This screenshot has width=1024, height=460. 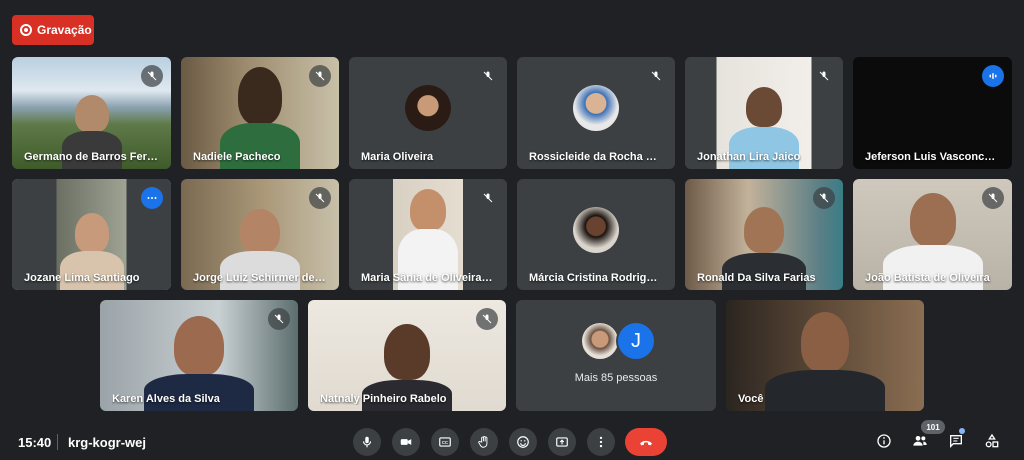 What do you see at coordinates (933, 427) in the screenshot?
I see `participant-count-badge: 101` at bounding box center [933, 427].